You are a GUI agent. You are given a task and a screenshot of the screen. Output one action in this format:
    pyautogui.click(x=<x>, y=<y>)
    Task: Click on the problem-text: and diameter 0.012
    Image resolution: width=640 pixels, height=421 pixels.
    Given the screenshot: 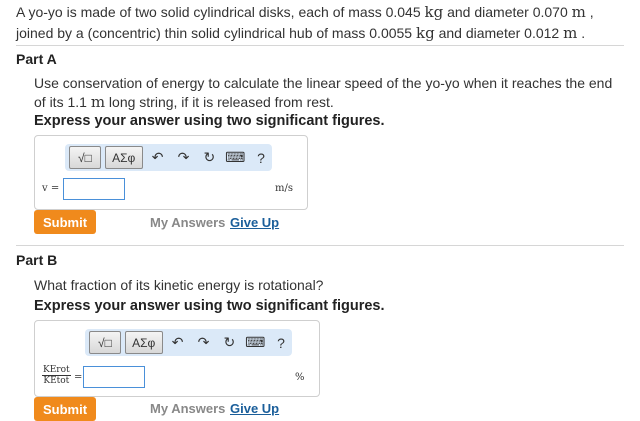 What is the action you would take?
    pyautogui.click(x=499, y=33)
    